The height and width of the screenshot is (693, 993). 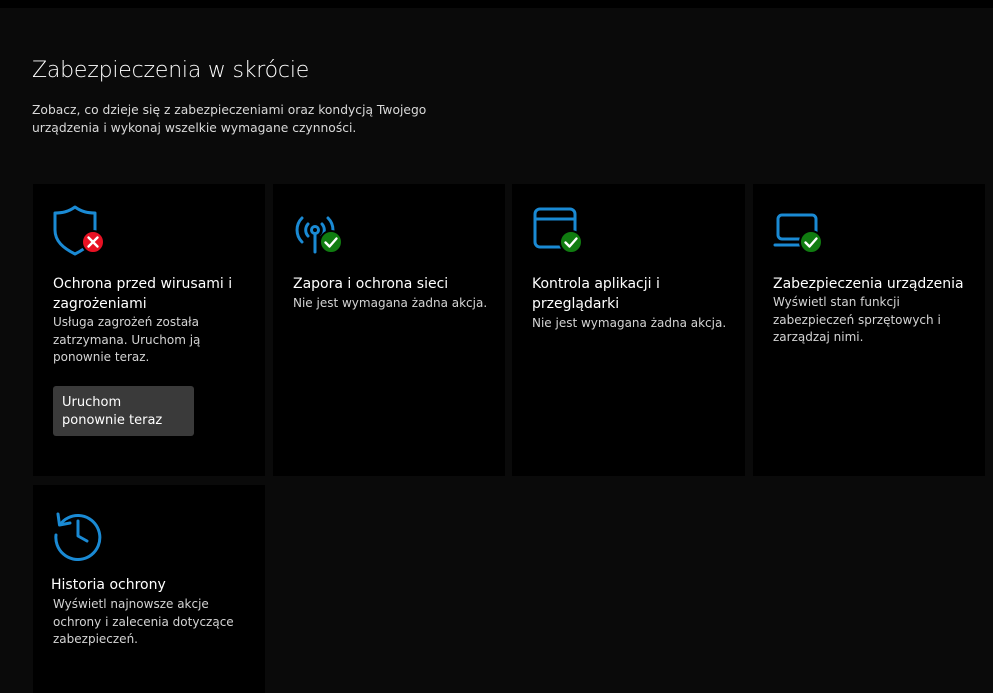 I want to click on error-badge-icon, so click(x=93, y=242).